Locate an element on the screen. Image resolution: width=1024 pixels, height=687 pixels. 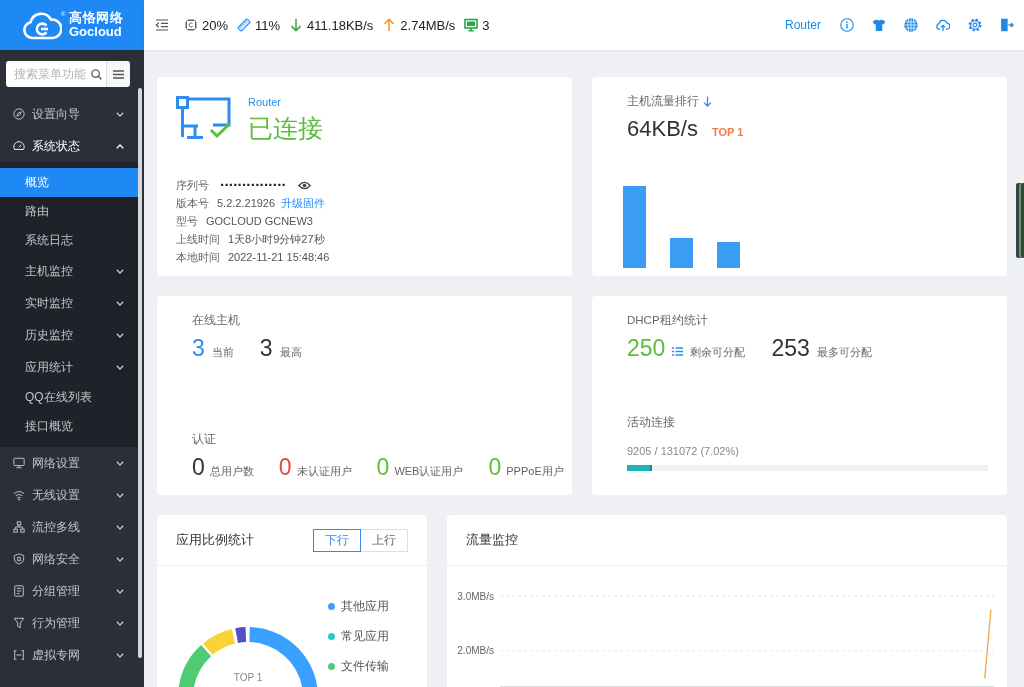
eye-icon is located at coordinates (304, 185).